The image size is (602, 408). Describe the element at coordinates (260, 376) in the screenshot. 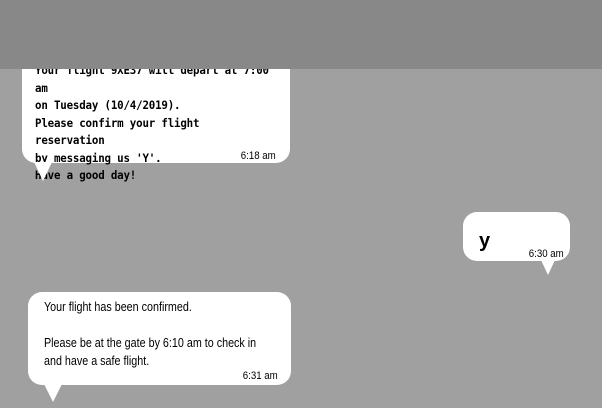

I see `message-timestamp: 6:31 am` at that location.